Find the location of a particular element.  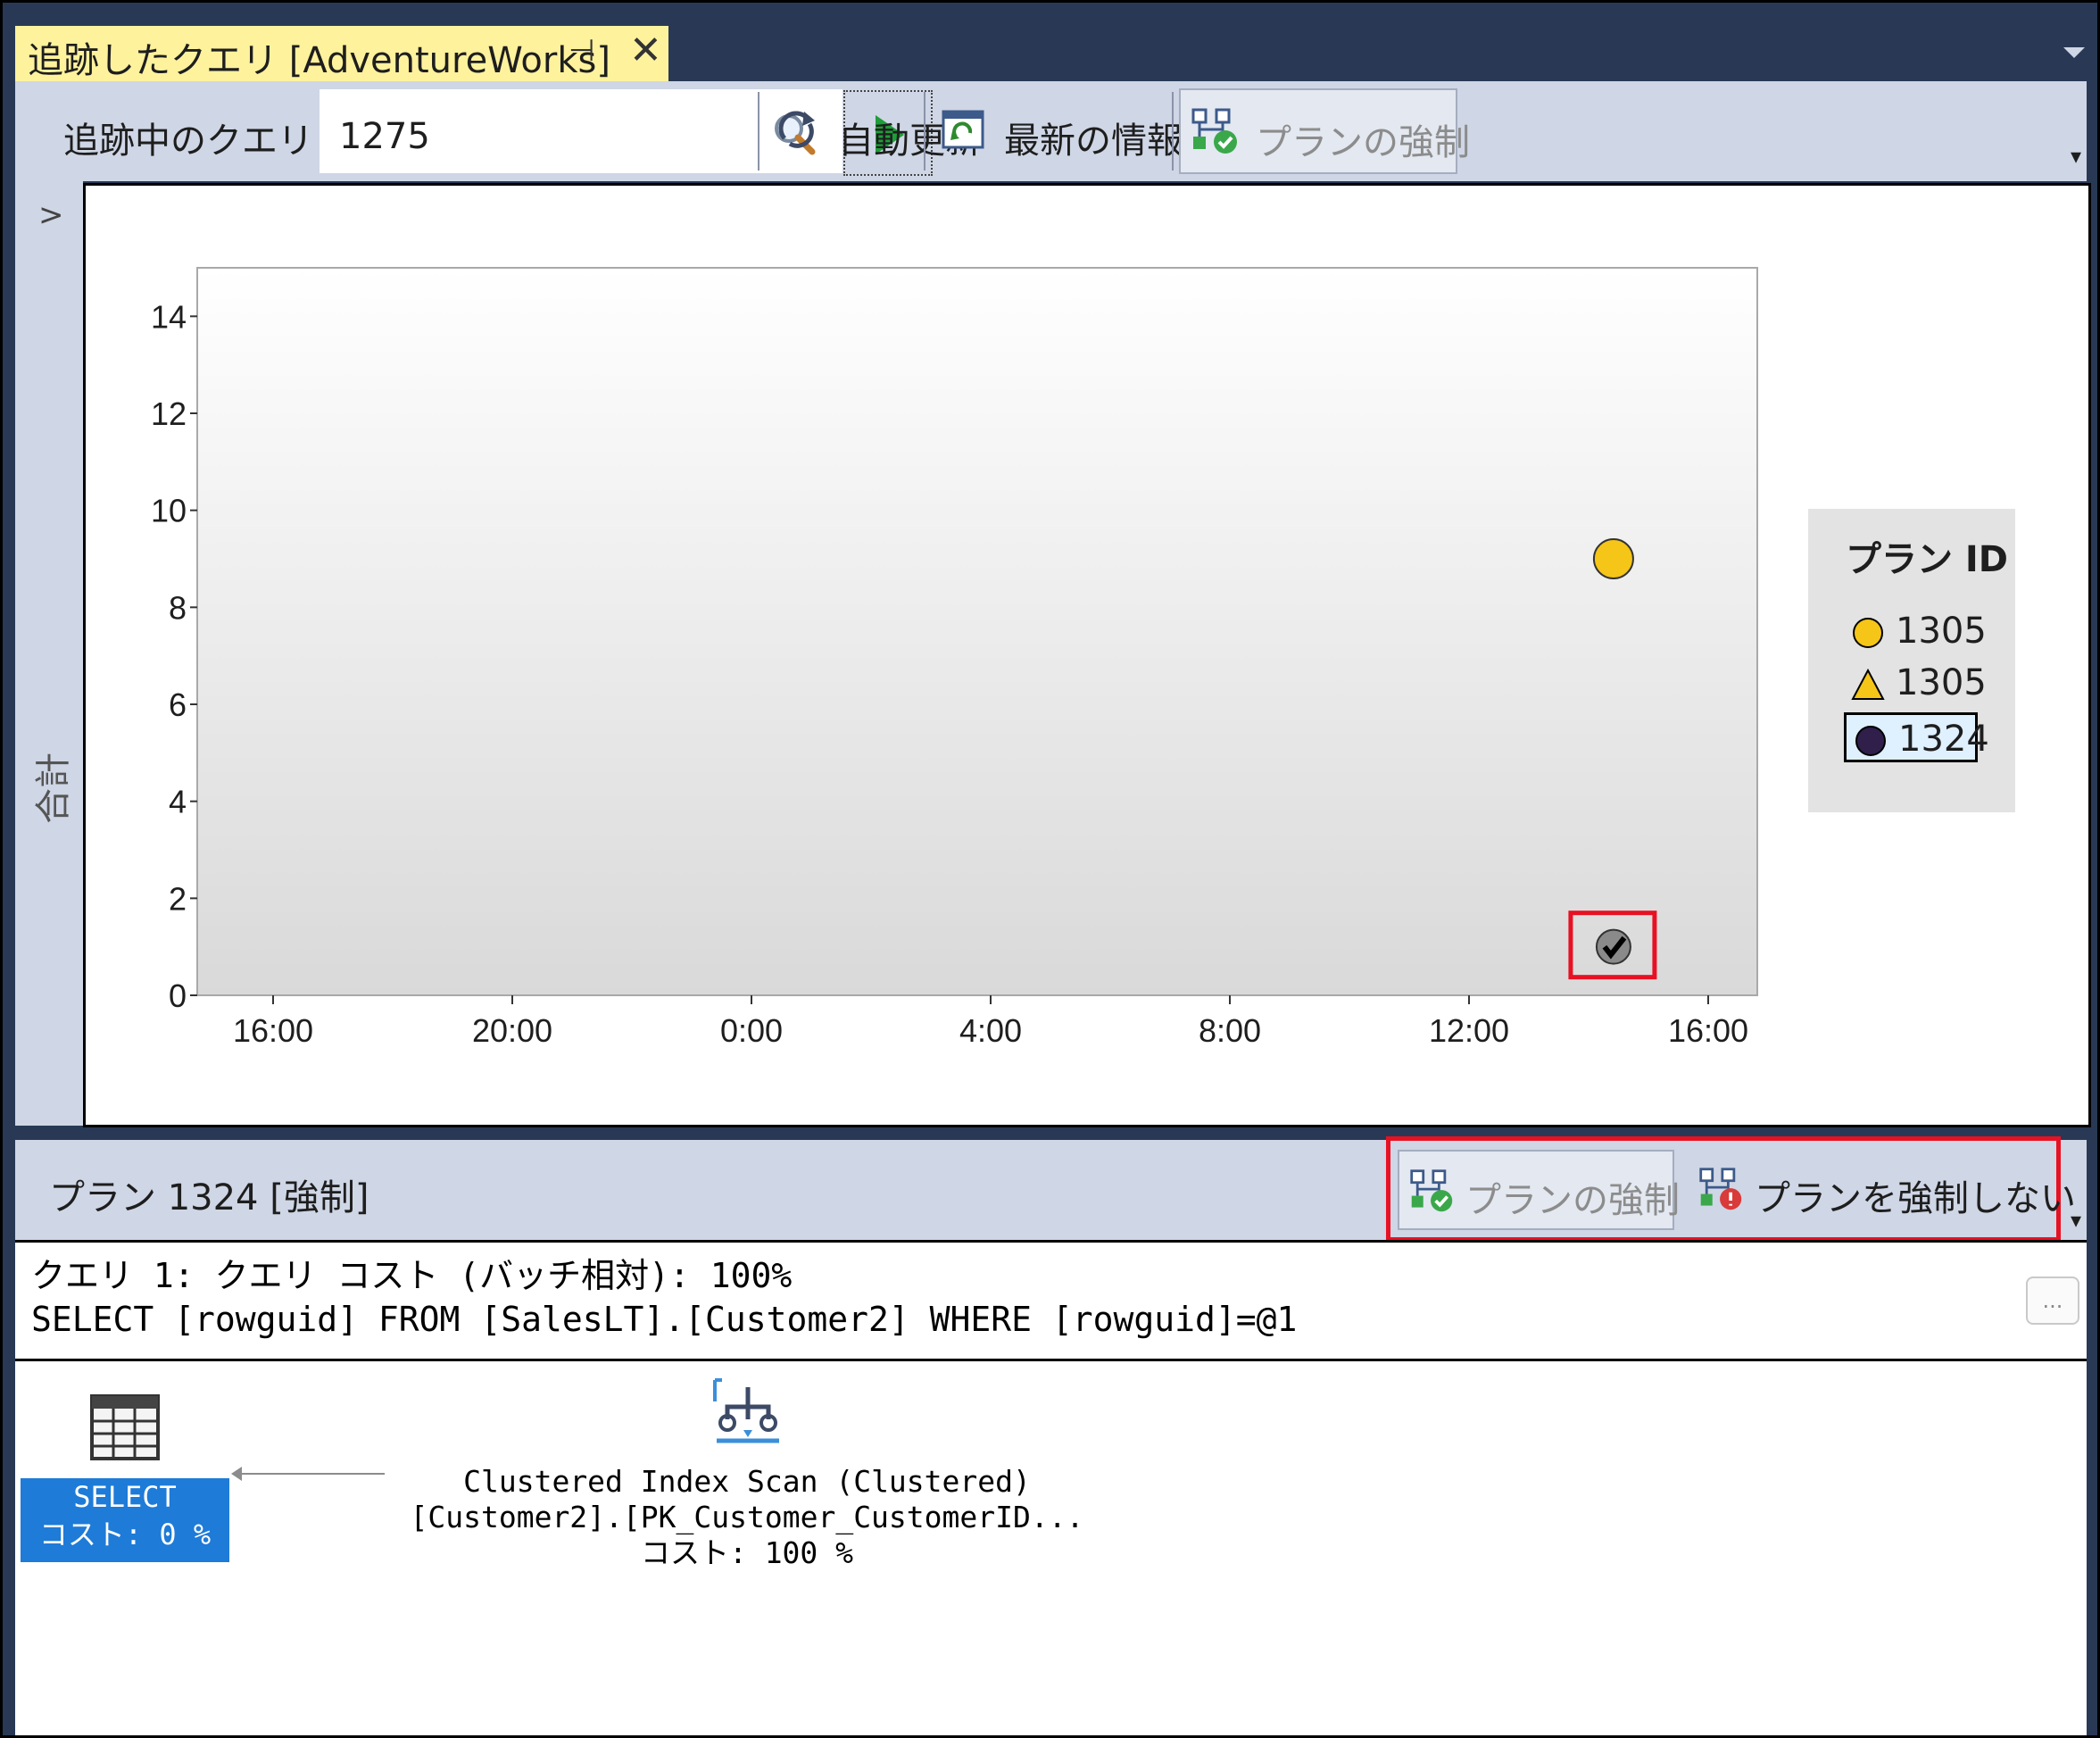

close-icon: ✕ is located at coordinates (645, 50).